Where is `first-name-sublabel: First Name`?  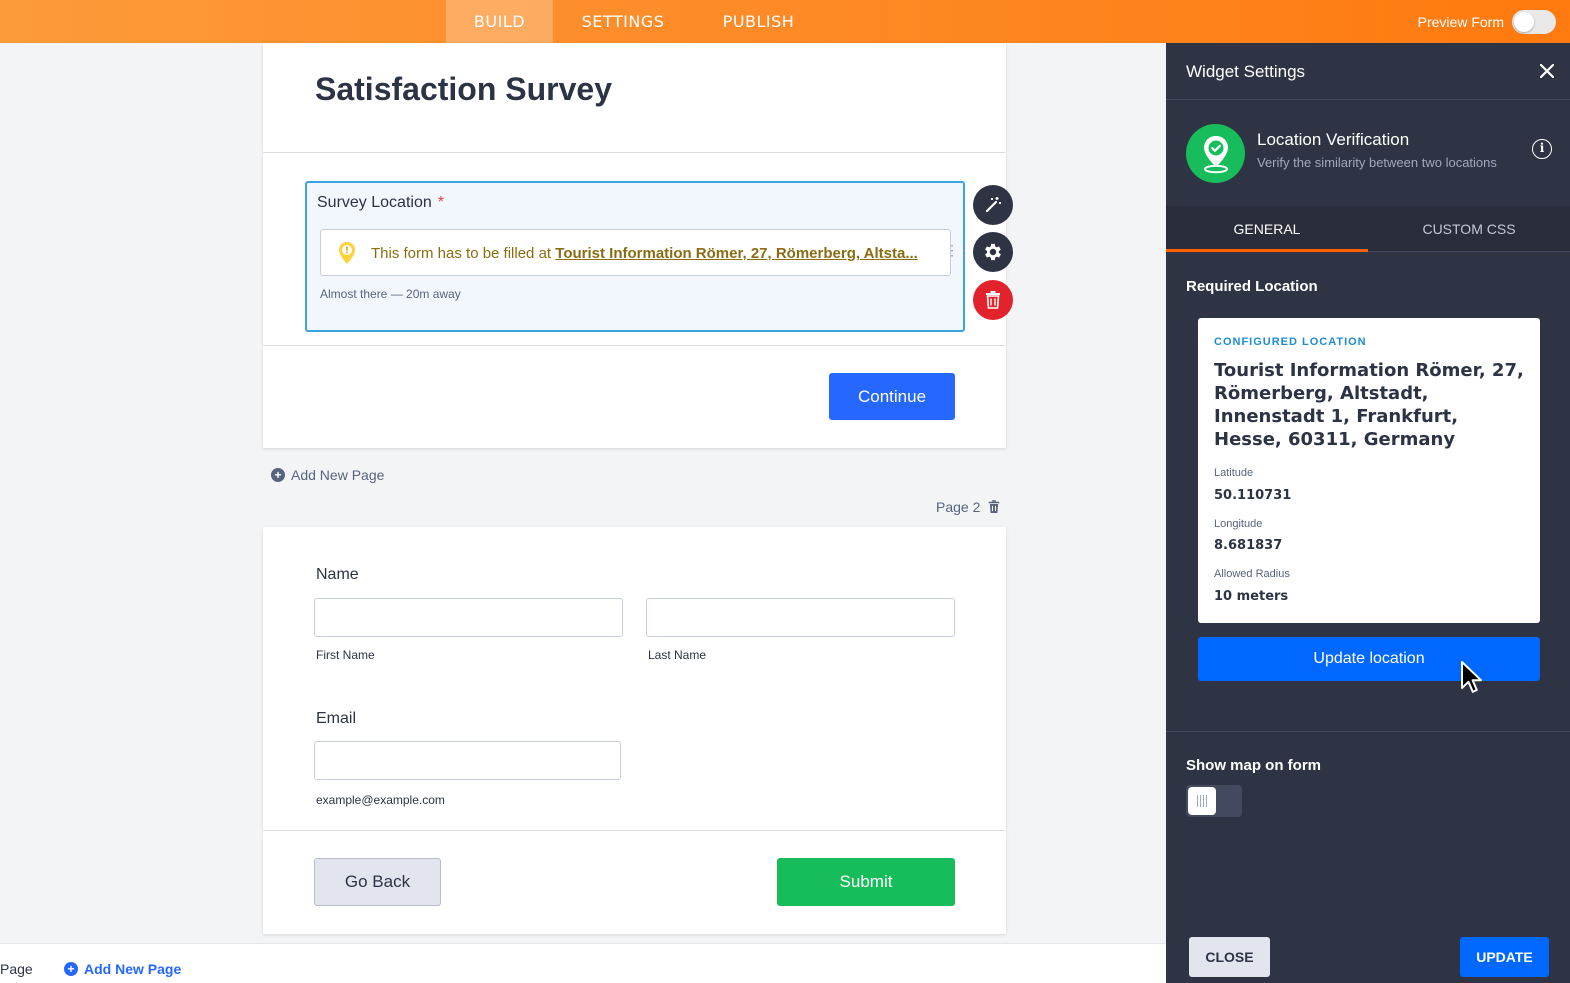 first-name-sublabel: First Name is located at coordinates (345, 655).